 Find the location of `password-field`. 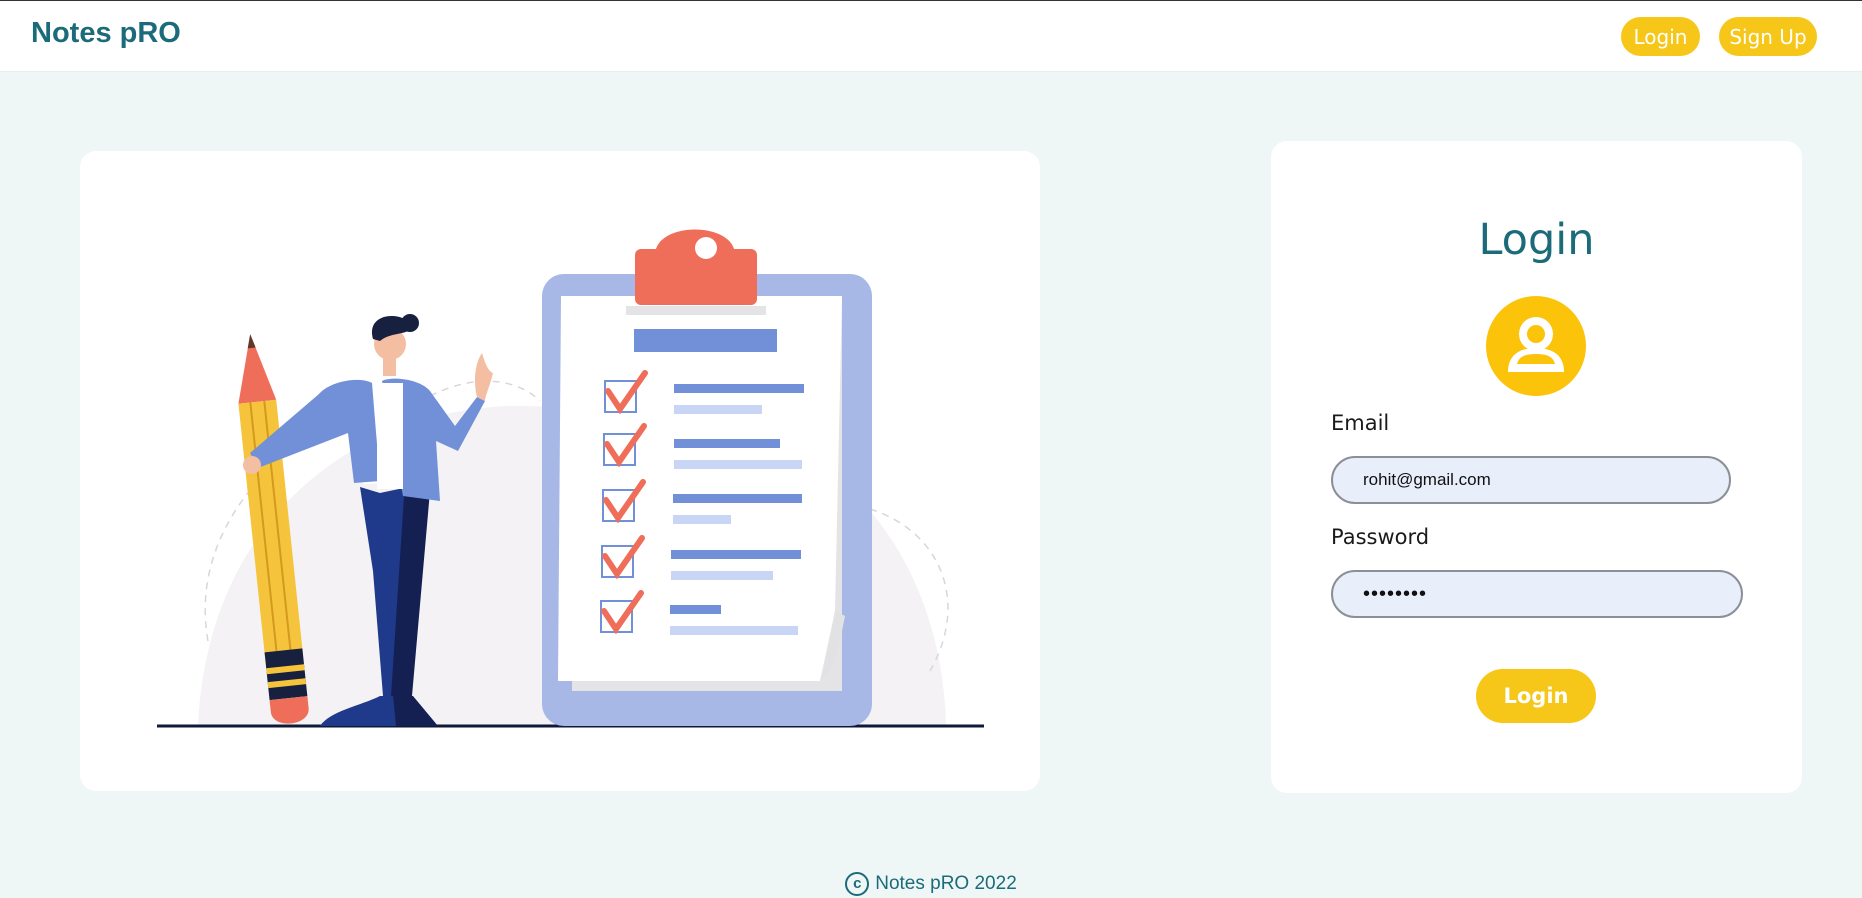

password-field is located at coordinates (1537, 594).